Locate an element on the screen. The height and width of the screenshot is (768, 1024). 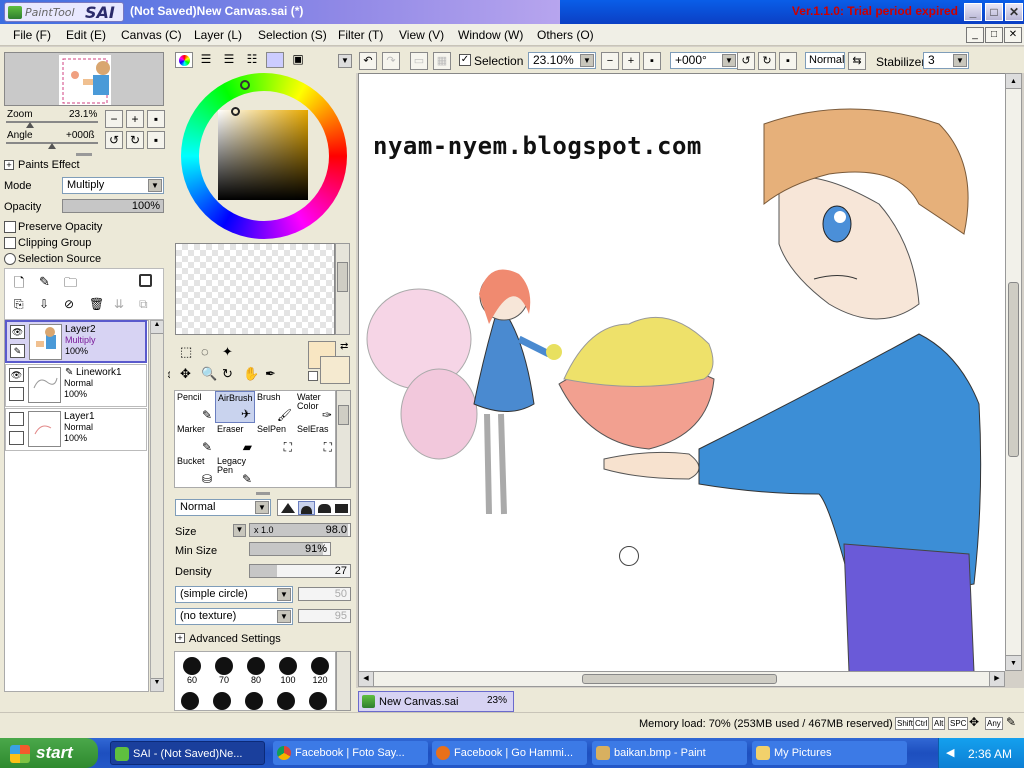
zoom-tool-icon: 🔍 is located at coordinates (209, 374).